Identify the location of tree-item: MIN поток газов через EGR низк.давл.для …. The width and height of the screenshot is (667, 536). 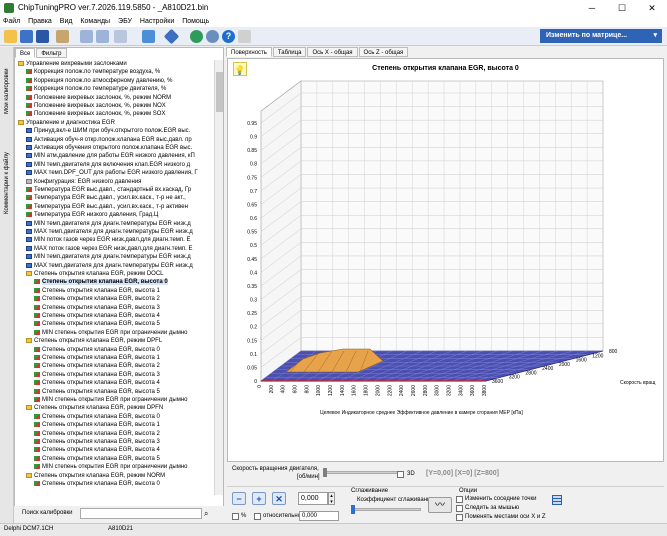
(120, 240).